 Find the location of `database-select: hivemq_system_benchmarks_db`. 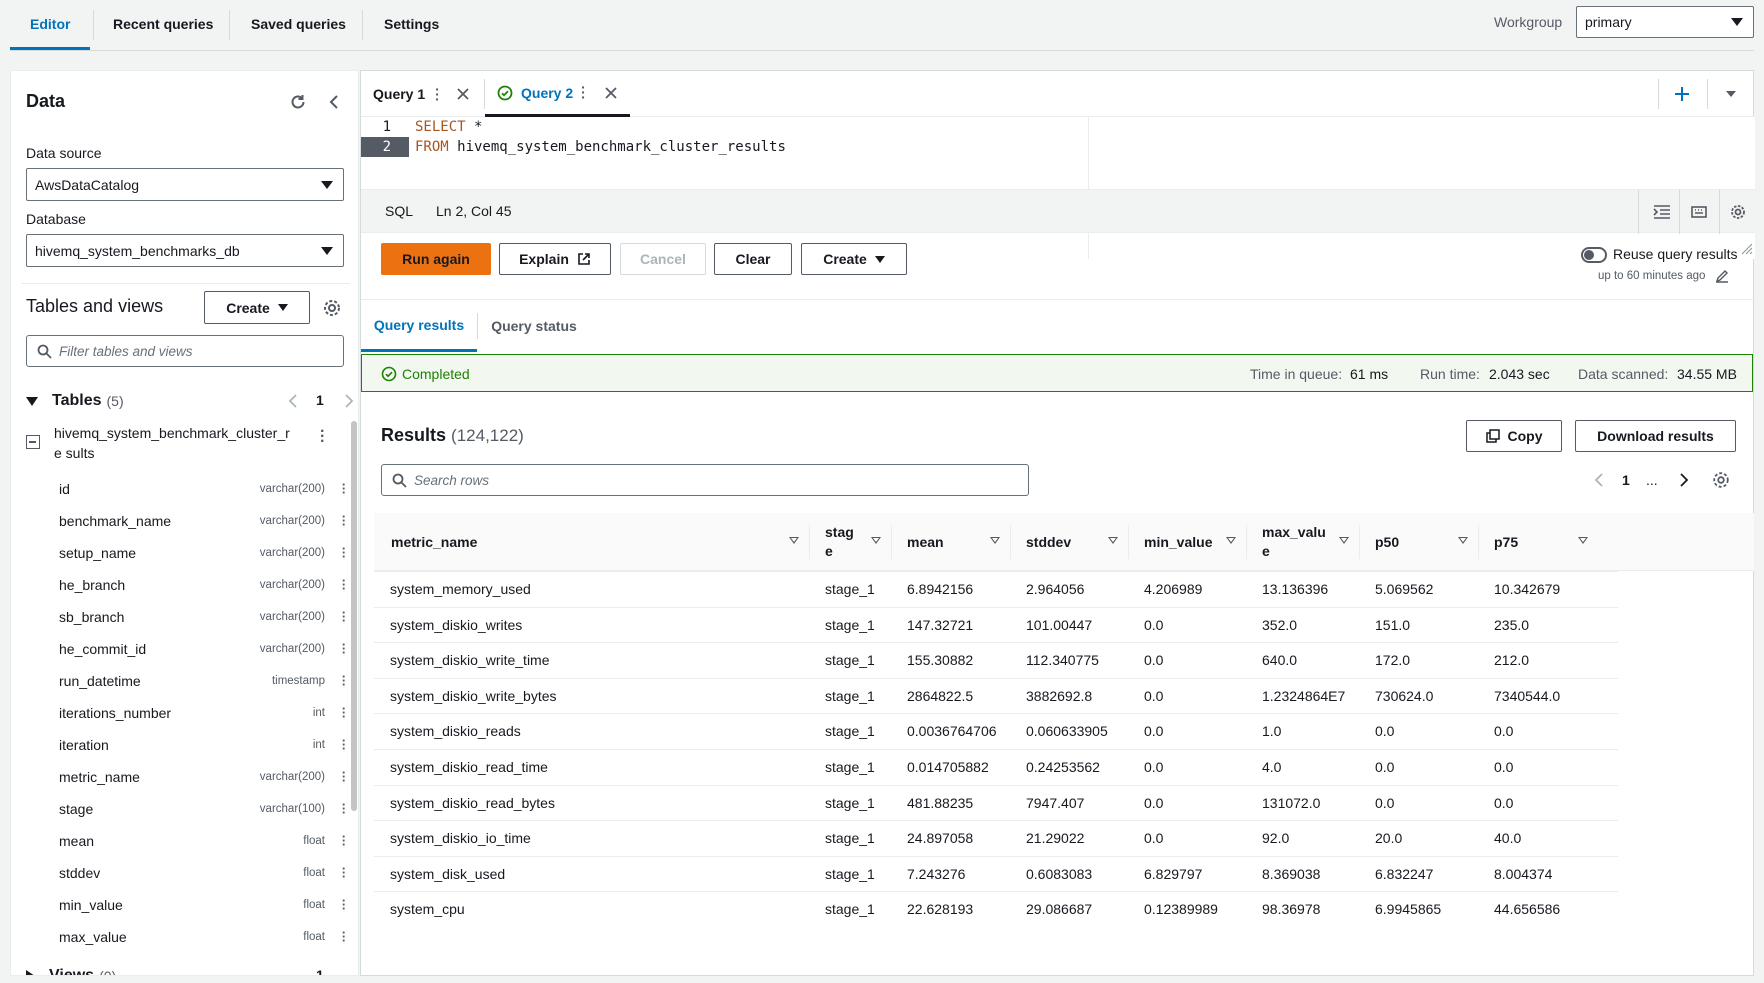

database-select: hivemq_system_benchmarks_db is located at coordinates (185, 250).